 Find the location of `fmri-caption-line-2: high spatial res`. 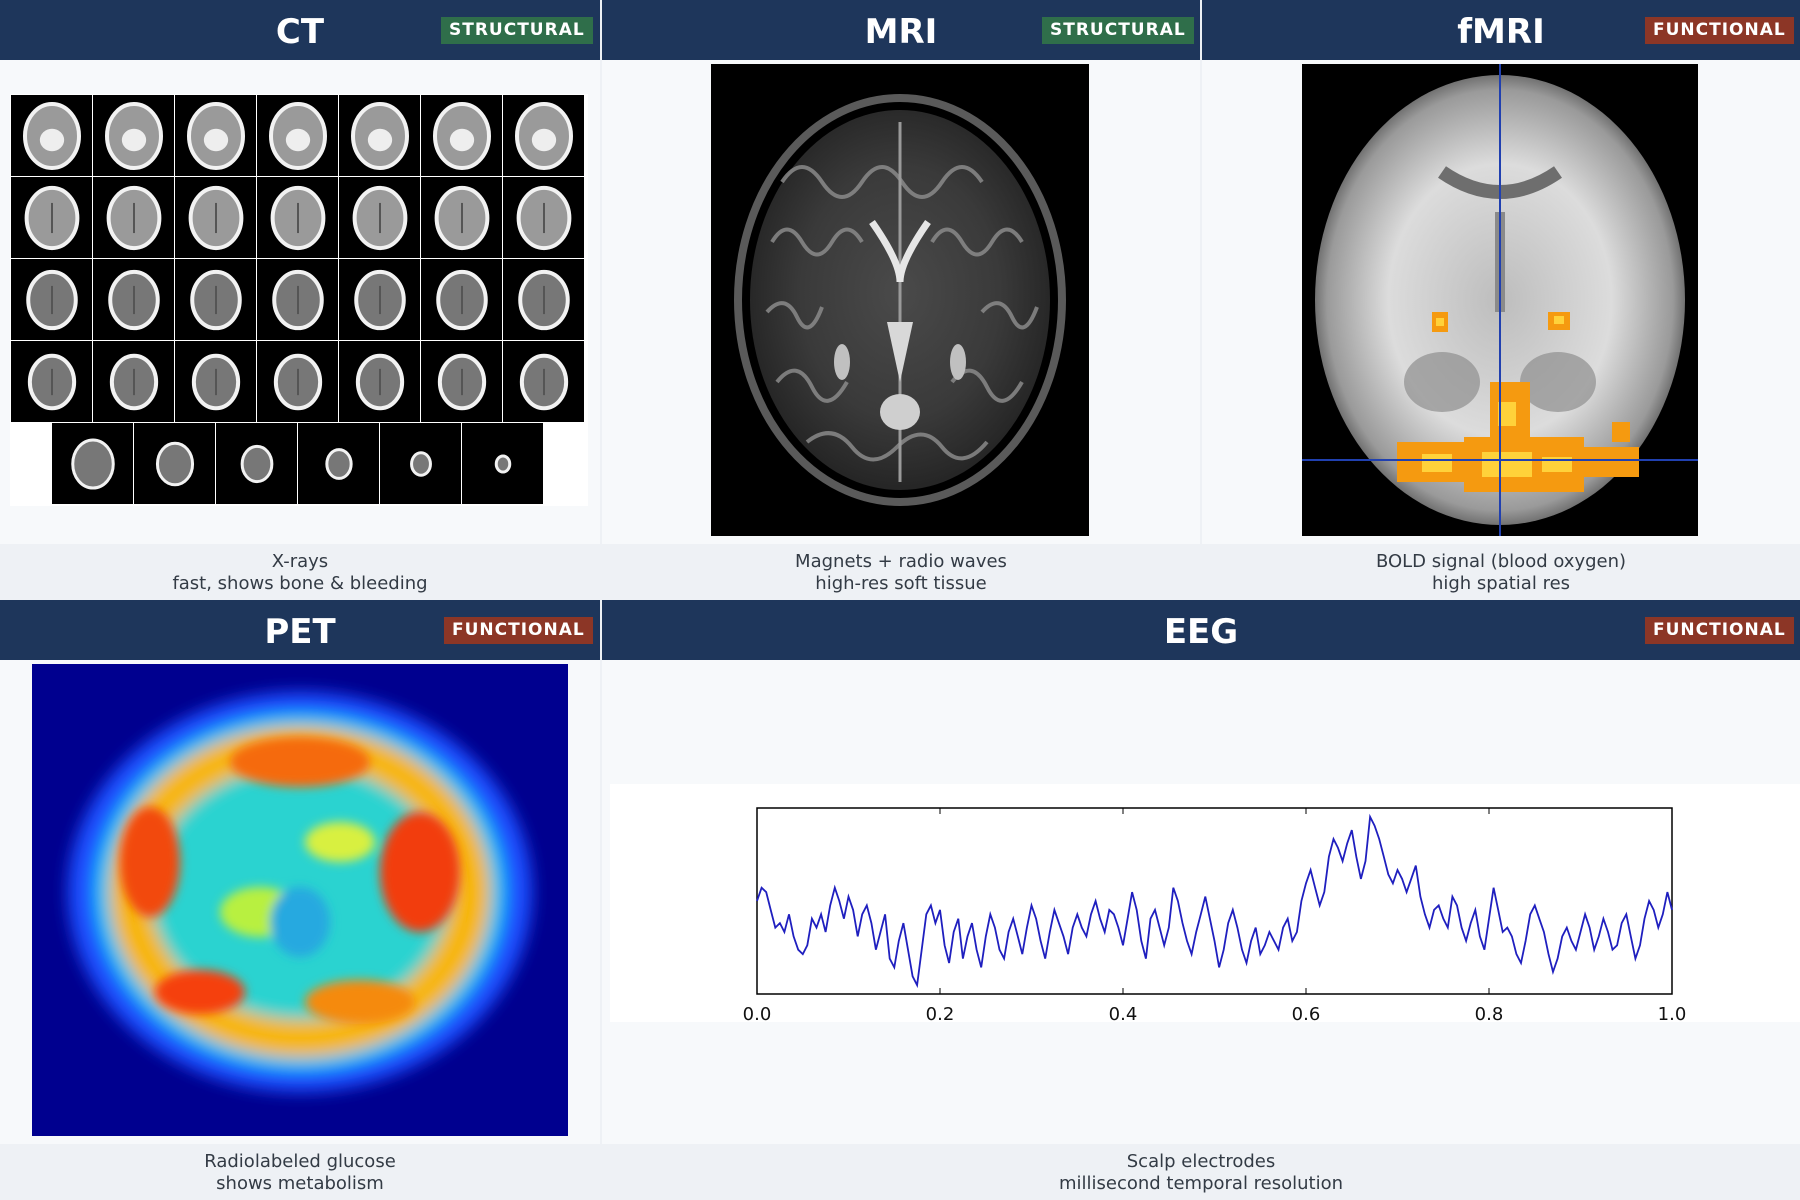

fmri-caption-line-2: high spatial res is located at coordinates (1501, 583).